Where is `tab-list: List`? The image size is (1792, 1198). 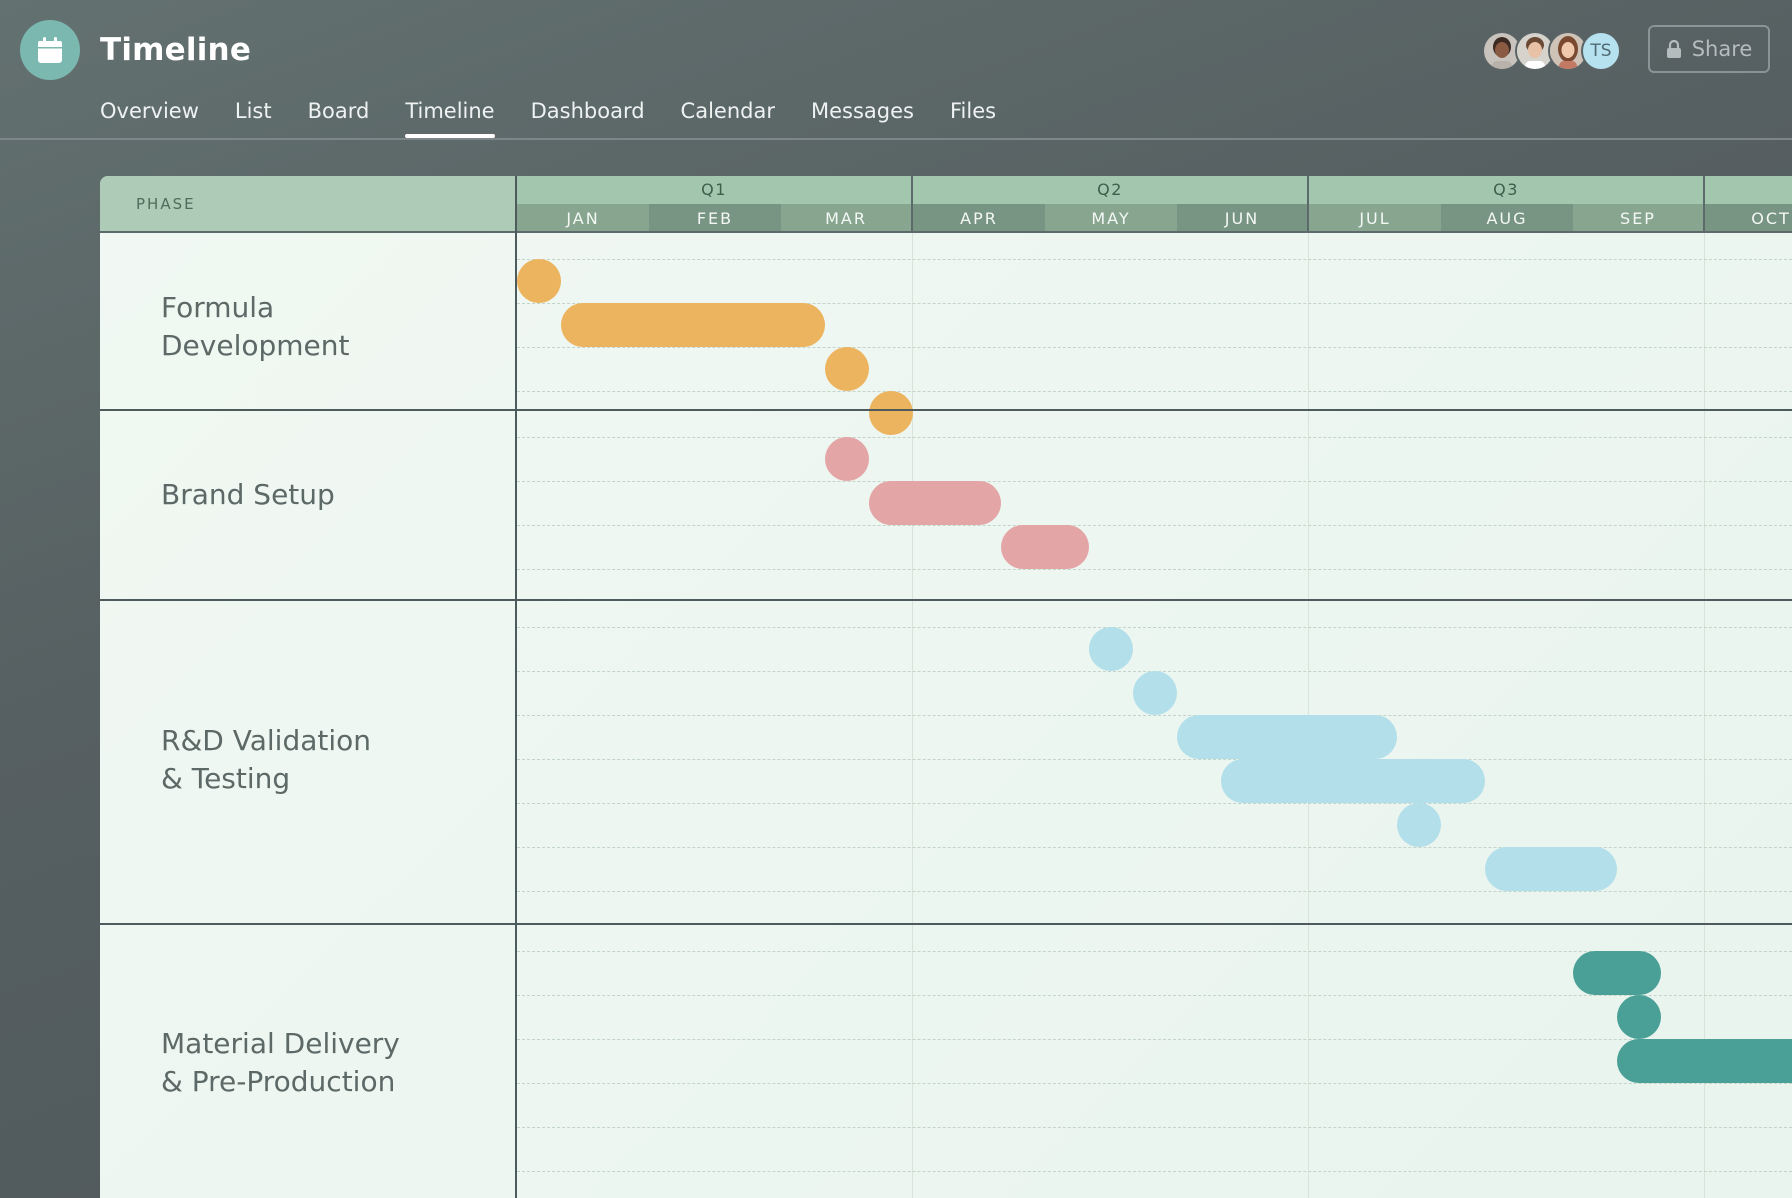 tab-list: List is located at coordinates (253, 118).